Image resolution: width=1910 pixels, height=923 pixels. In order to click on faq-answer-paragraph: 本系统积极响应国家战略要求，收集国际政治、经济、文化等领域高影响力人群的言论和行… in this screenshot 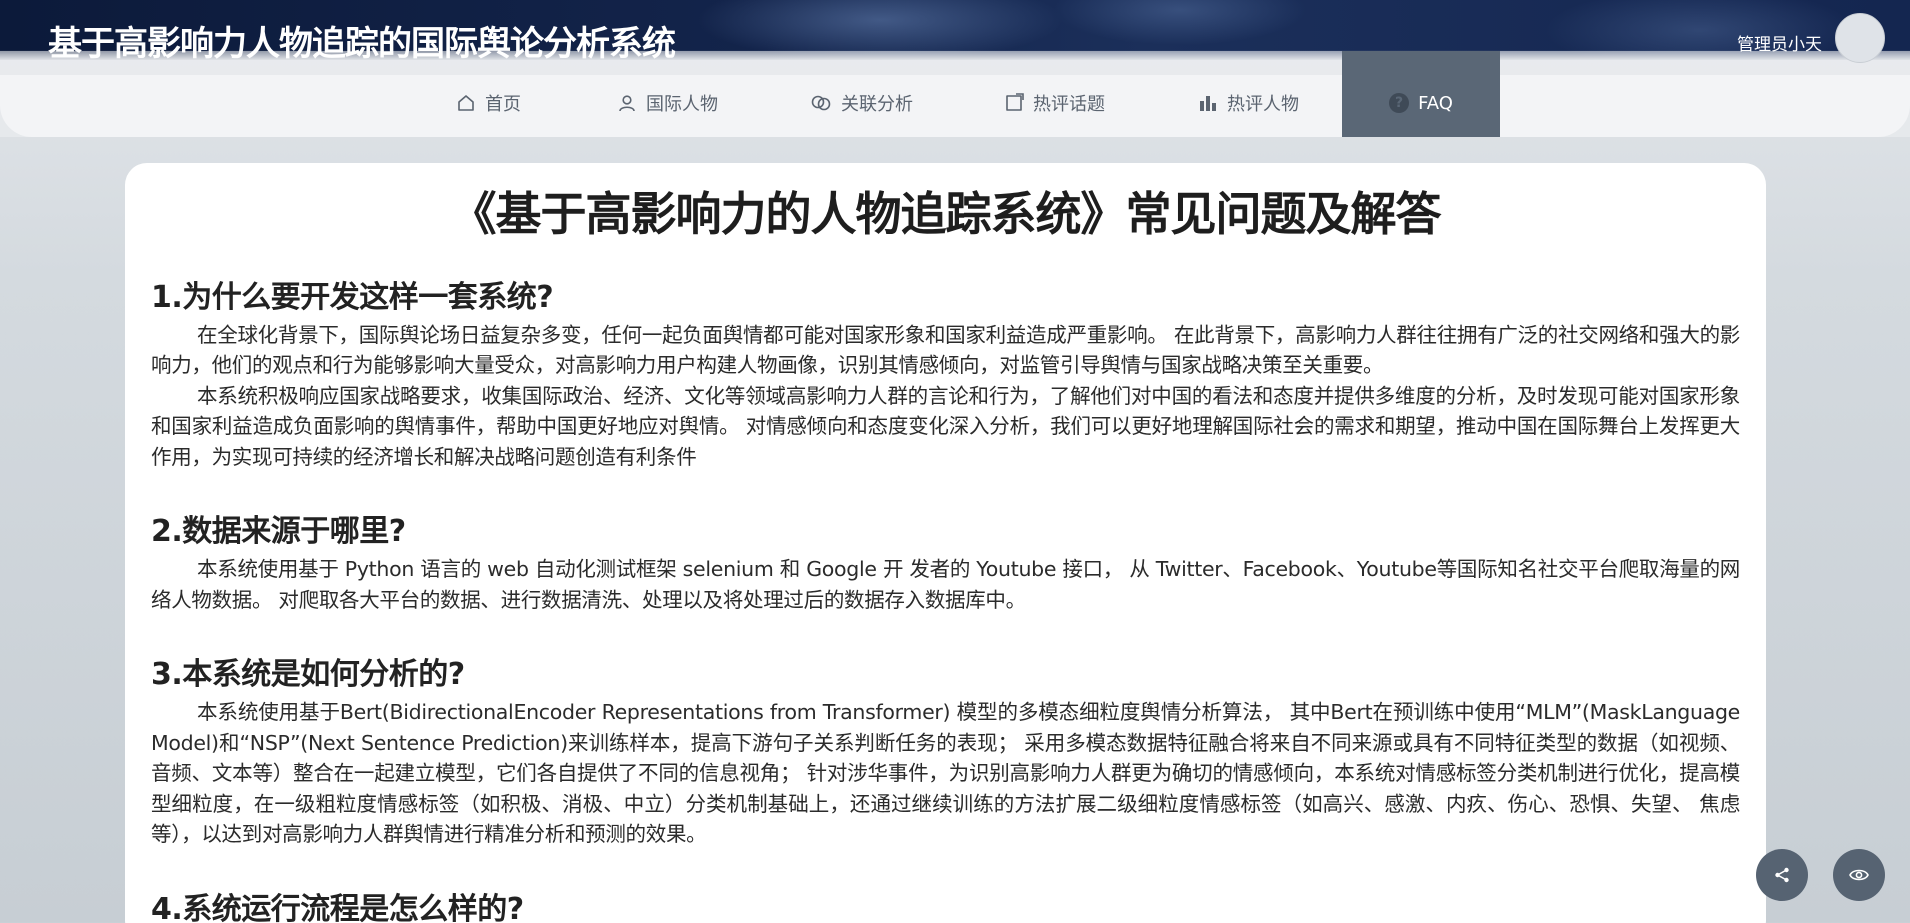, I will do `click(945, 426)`.